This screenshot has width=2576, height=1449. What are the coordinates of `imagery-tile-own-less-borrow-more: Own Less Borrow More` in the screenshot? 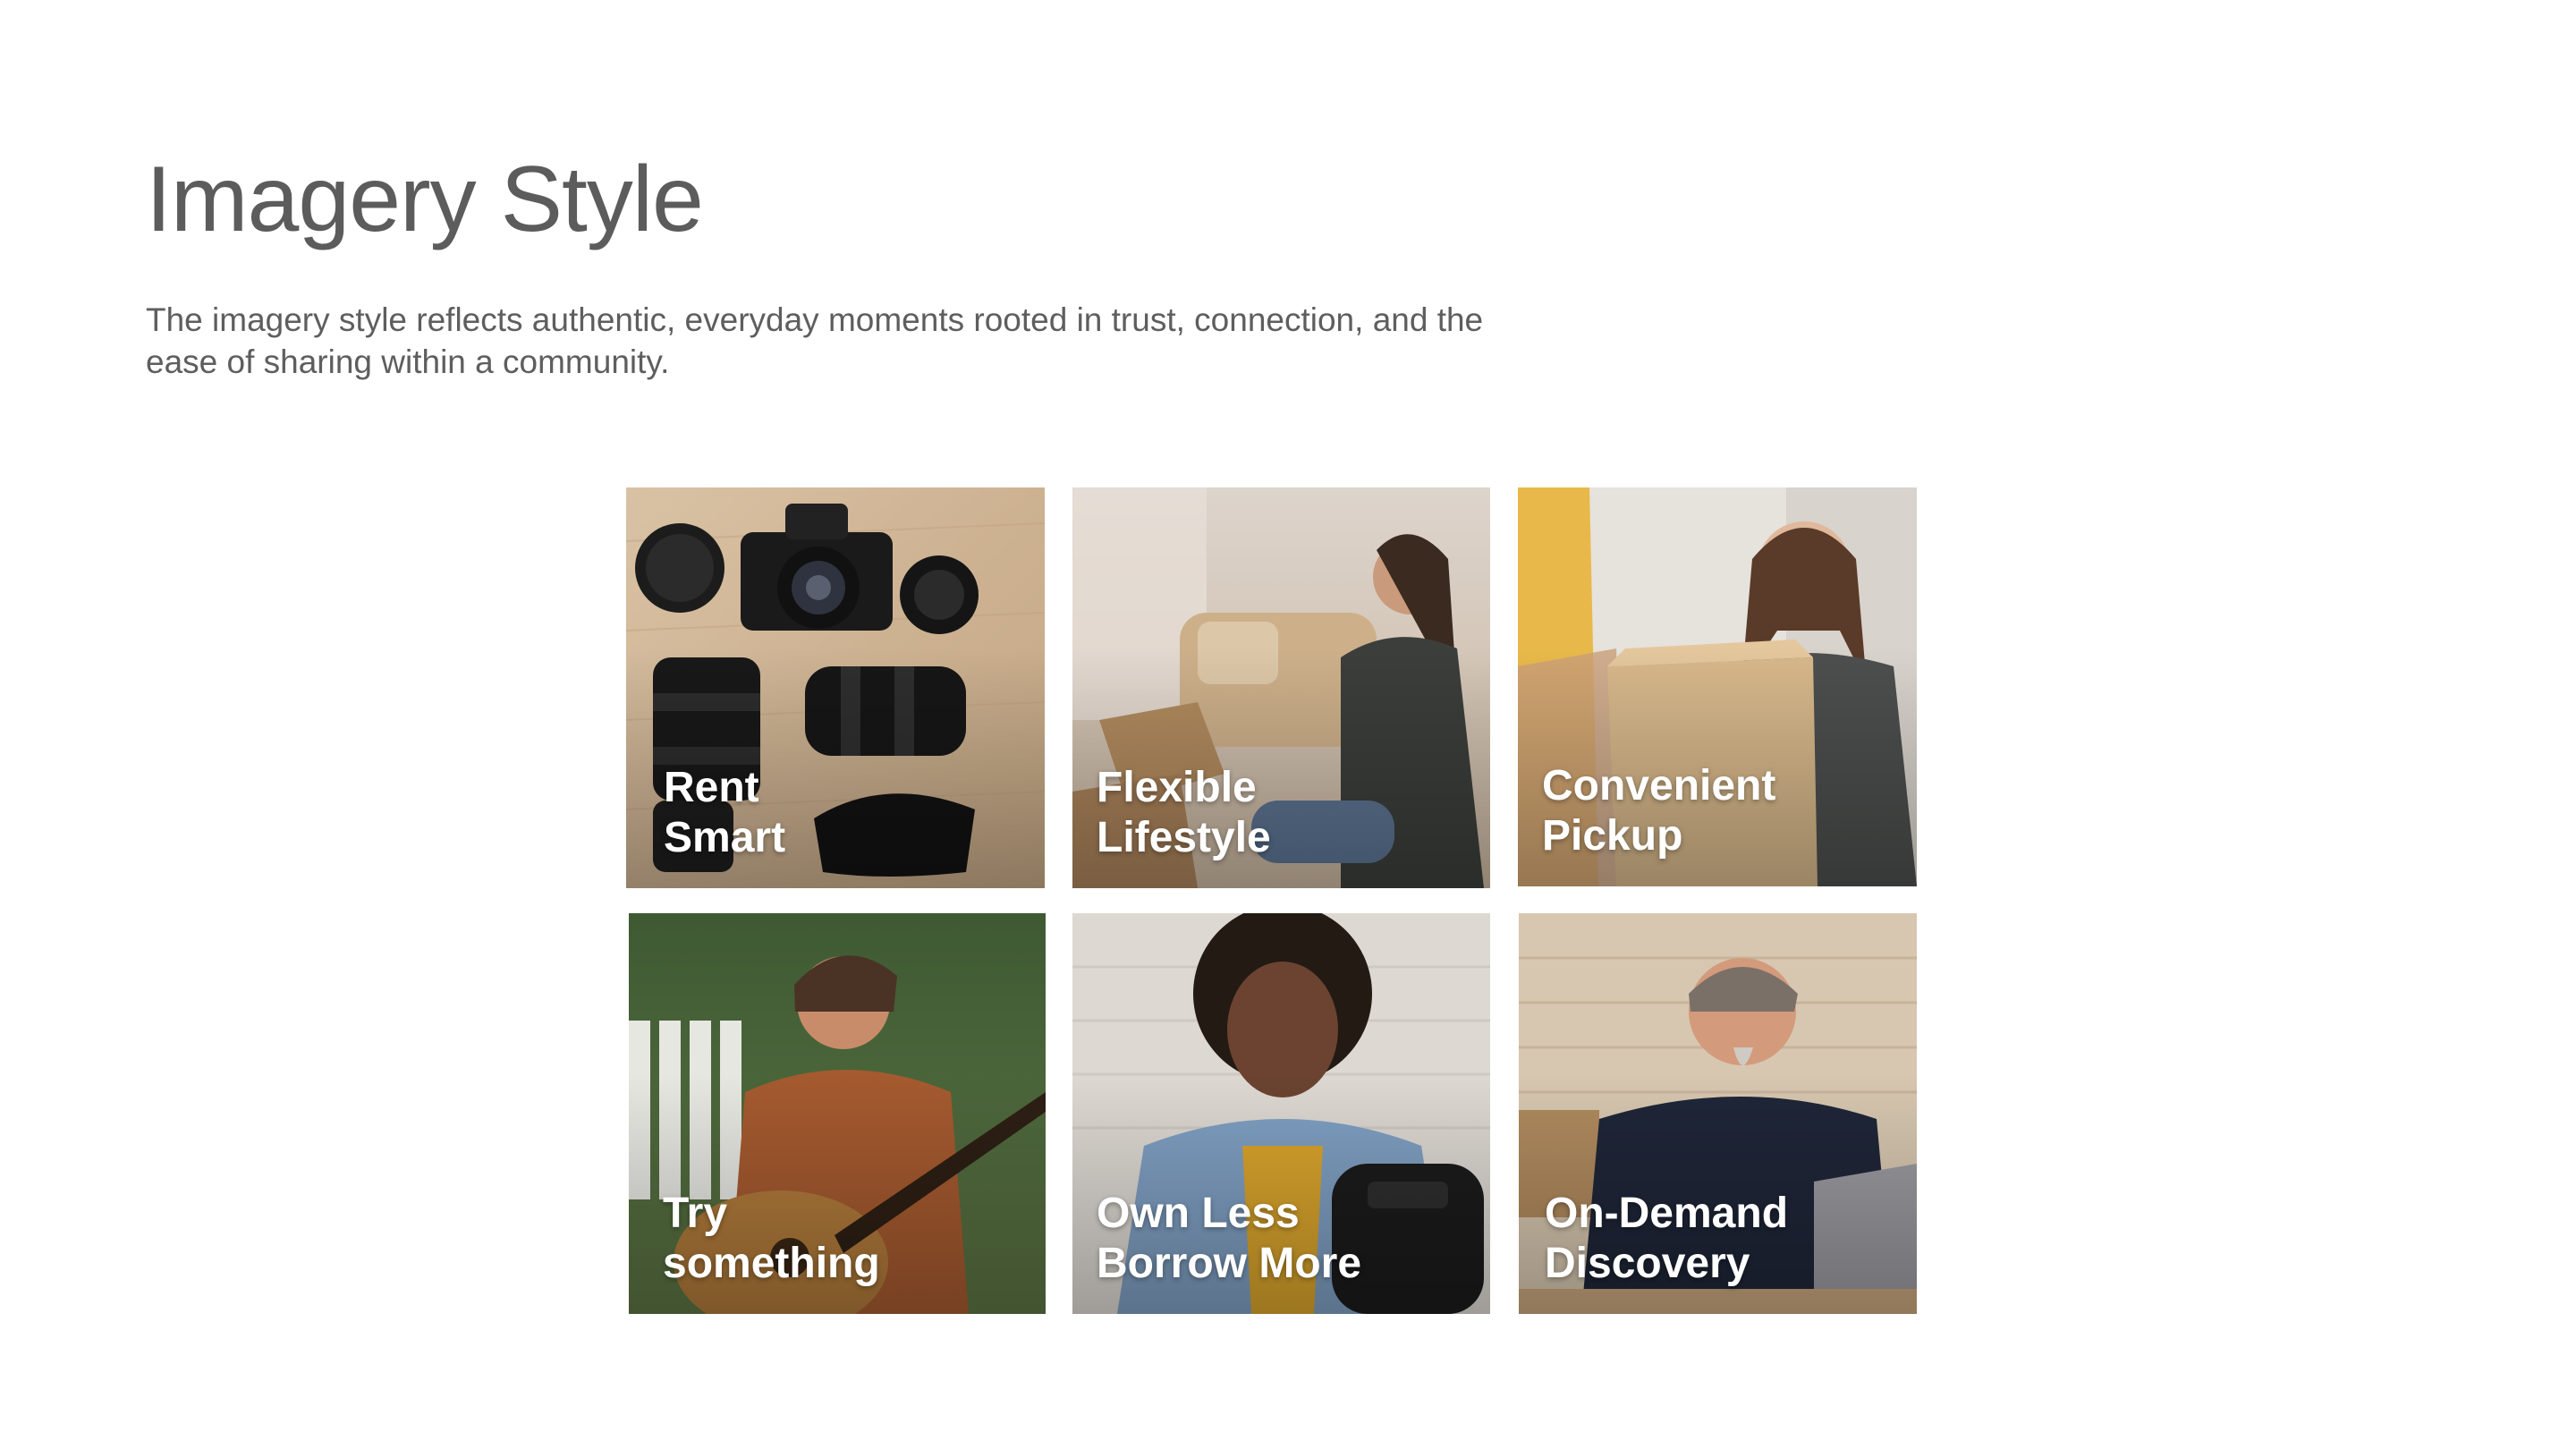 It's located at (1281, 1113).